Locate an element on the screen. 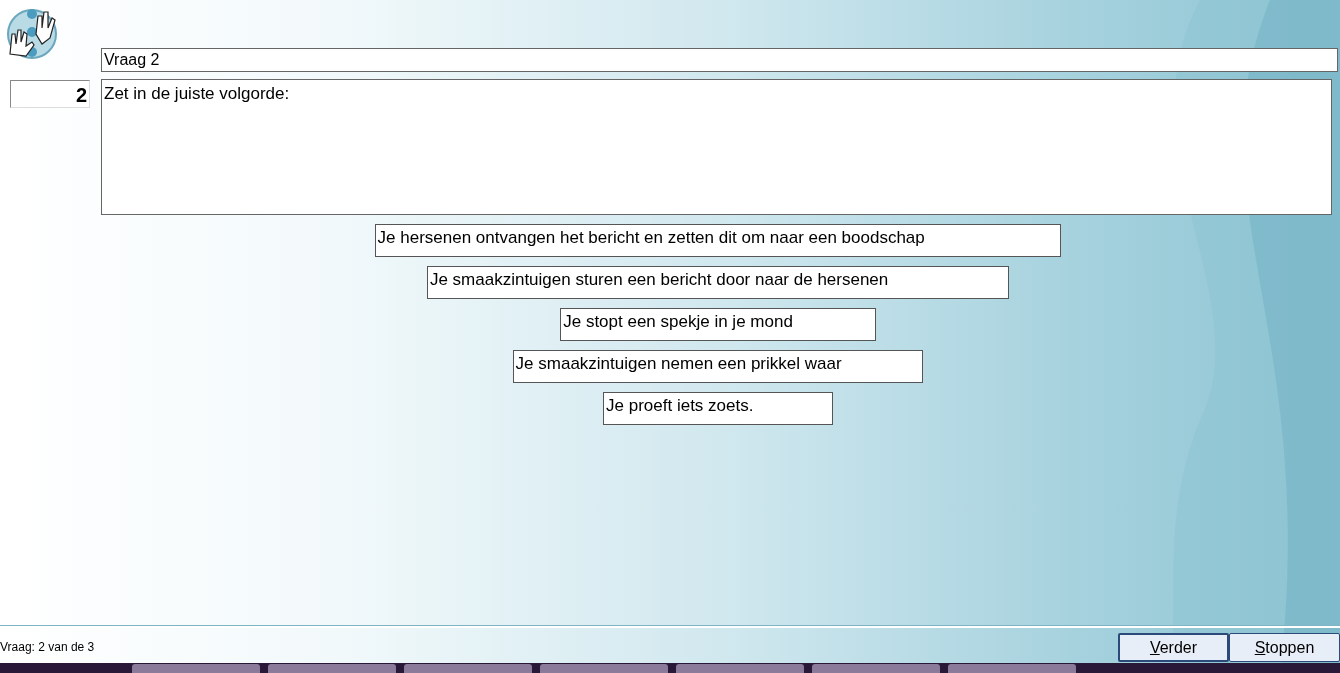  action-button: Stoppen is located at coordinates (1284, 647).